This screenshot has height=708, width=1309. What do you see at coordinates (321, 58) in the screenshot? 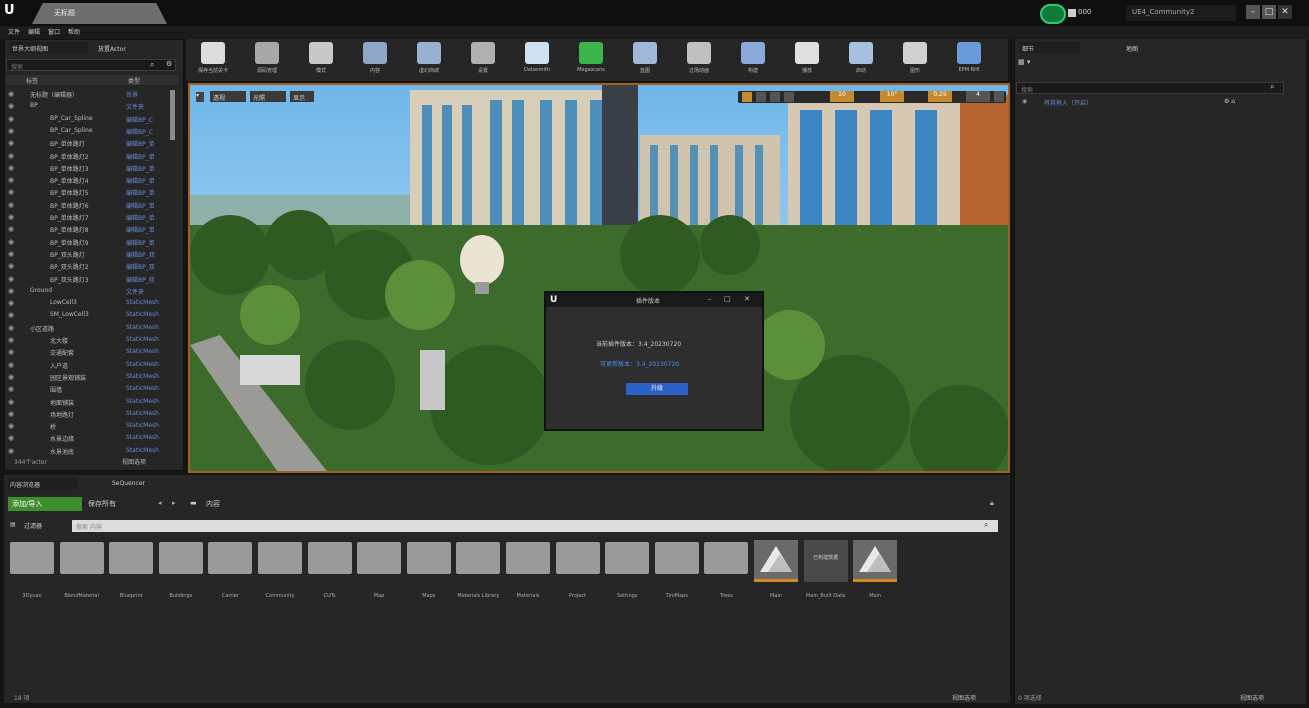
I see `toolbar-button: 模式` at bounding box center [321, 58].